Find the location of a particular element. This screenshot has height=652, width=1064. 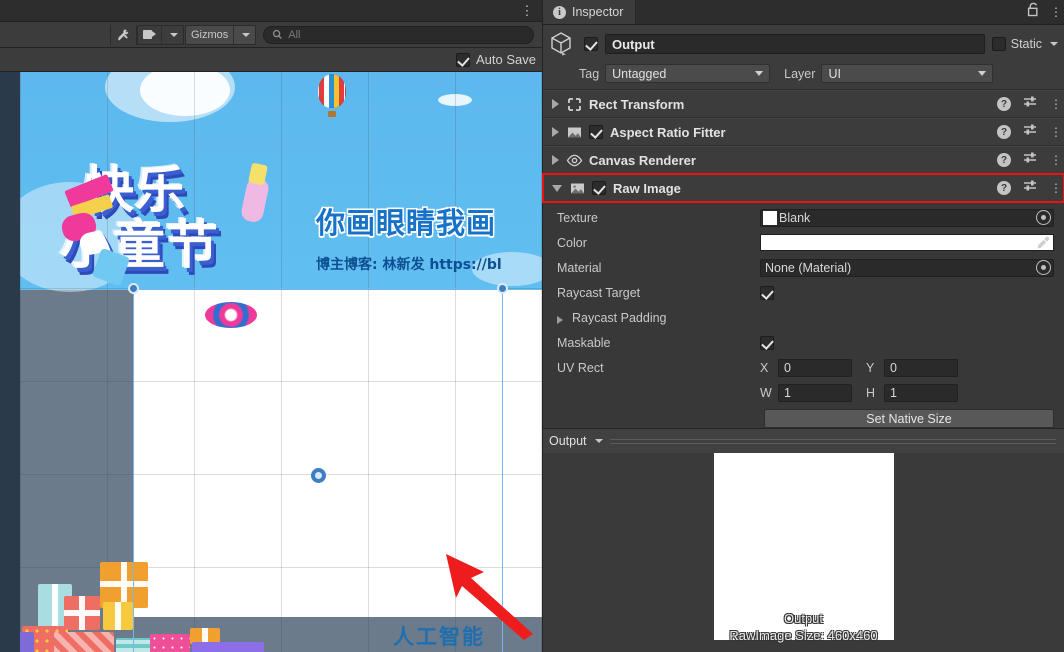

property-raycast-padding: Raycast Padding is located at coordinates (803, 317).